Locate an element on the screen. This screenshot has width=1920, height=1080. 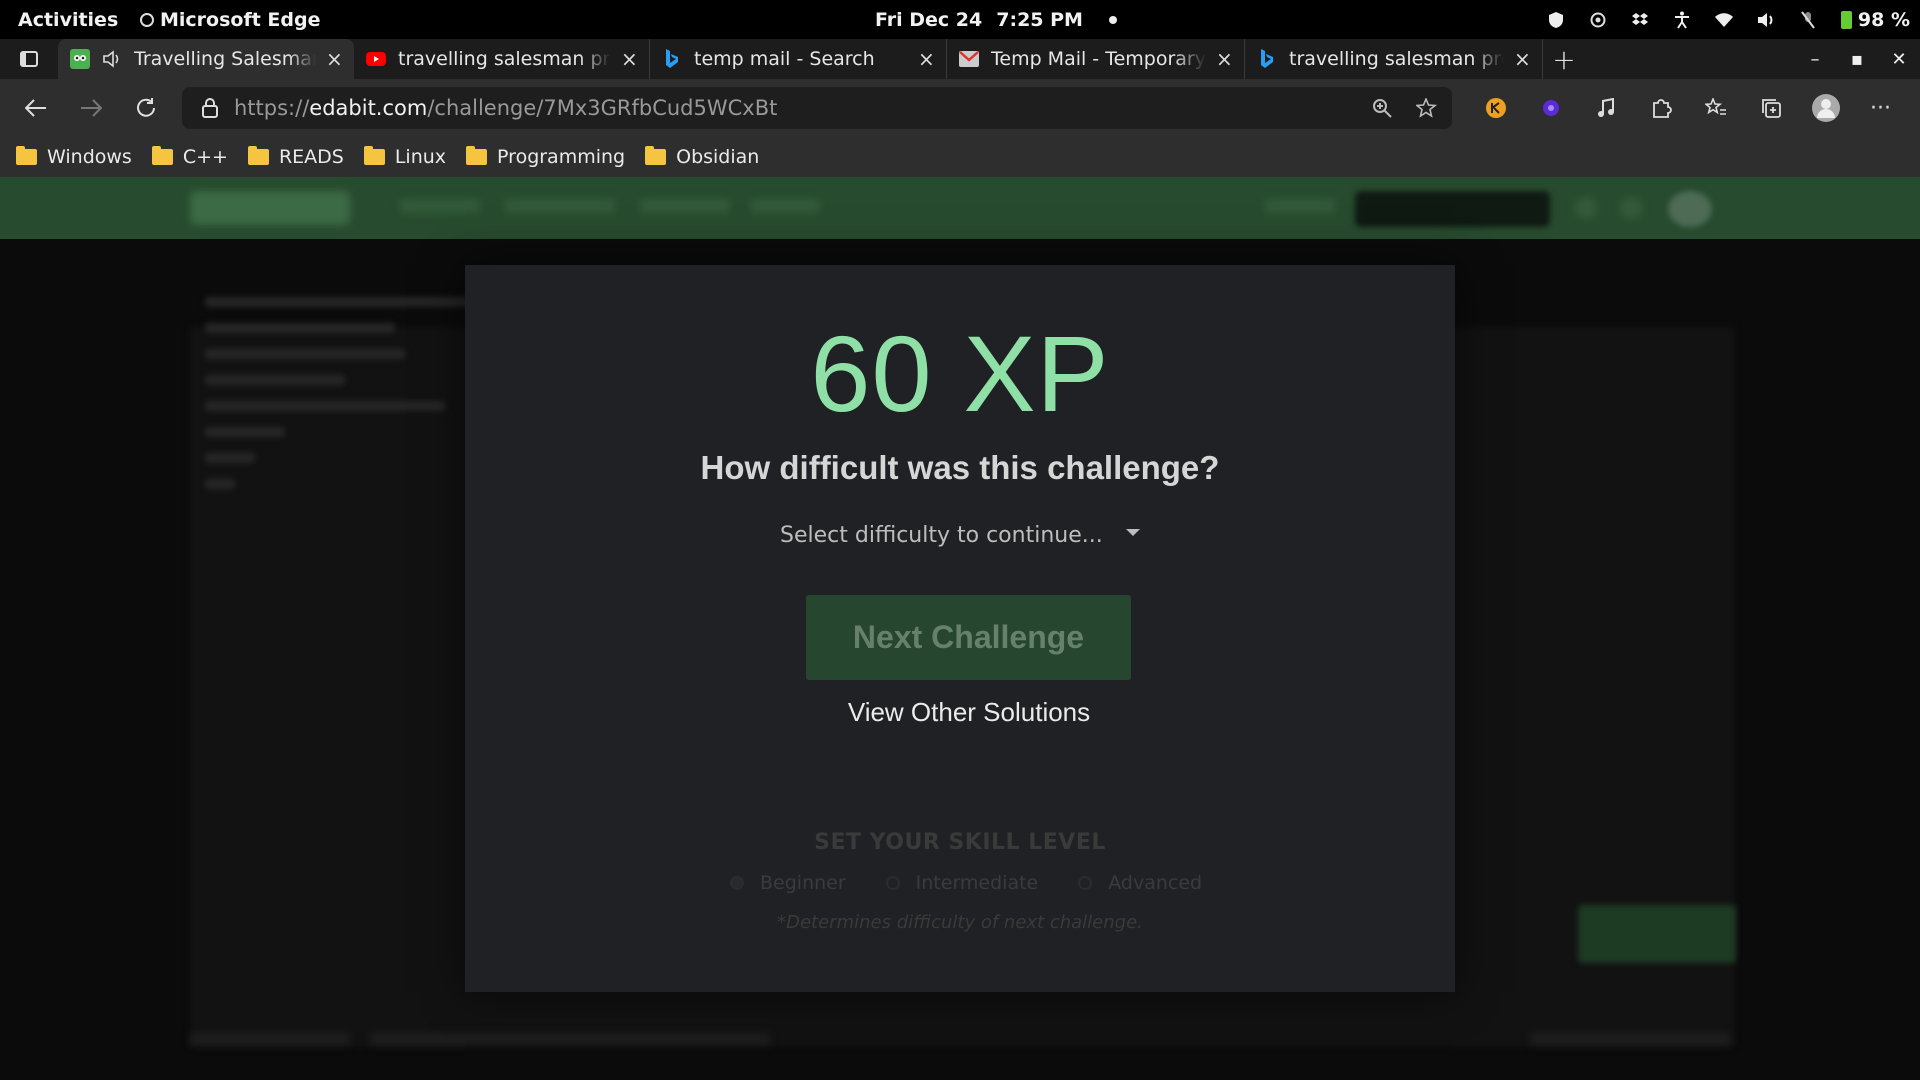
dropbox-icon is located at coordinates (1640, 20).